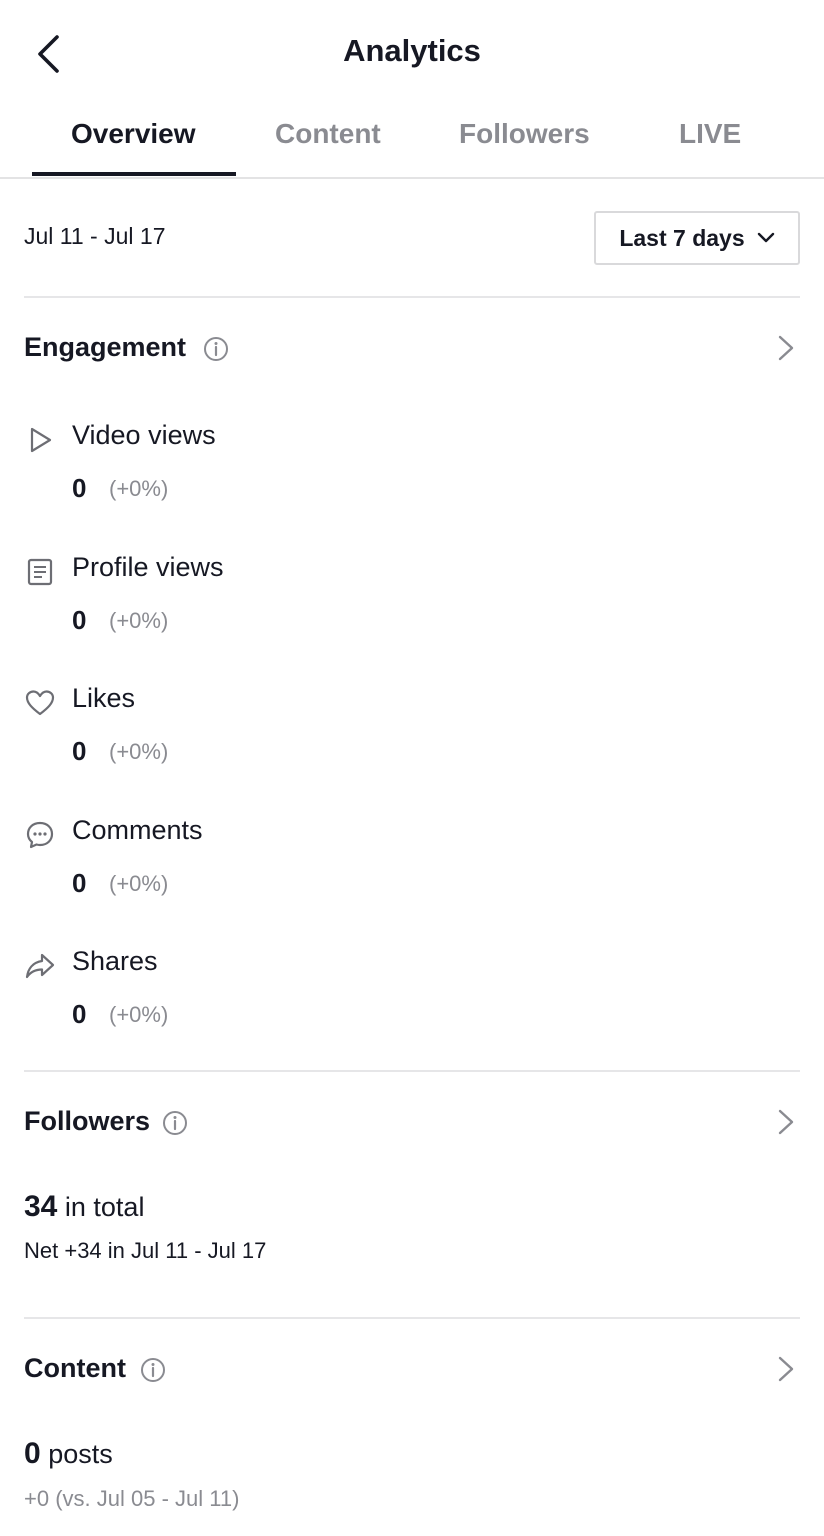  What do you see at coordinates (134, 174) in the screenshot?
I see `active-tab-indicator` at bounding box center [134, 174].